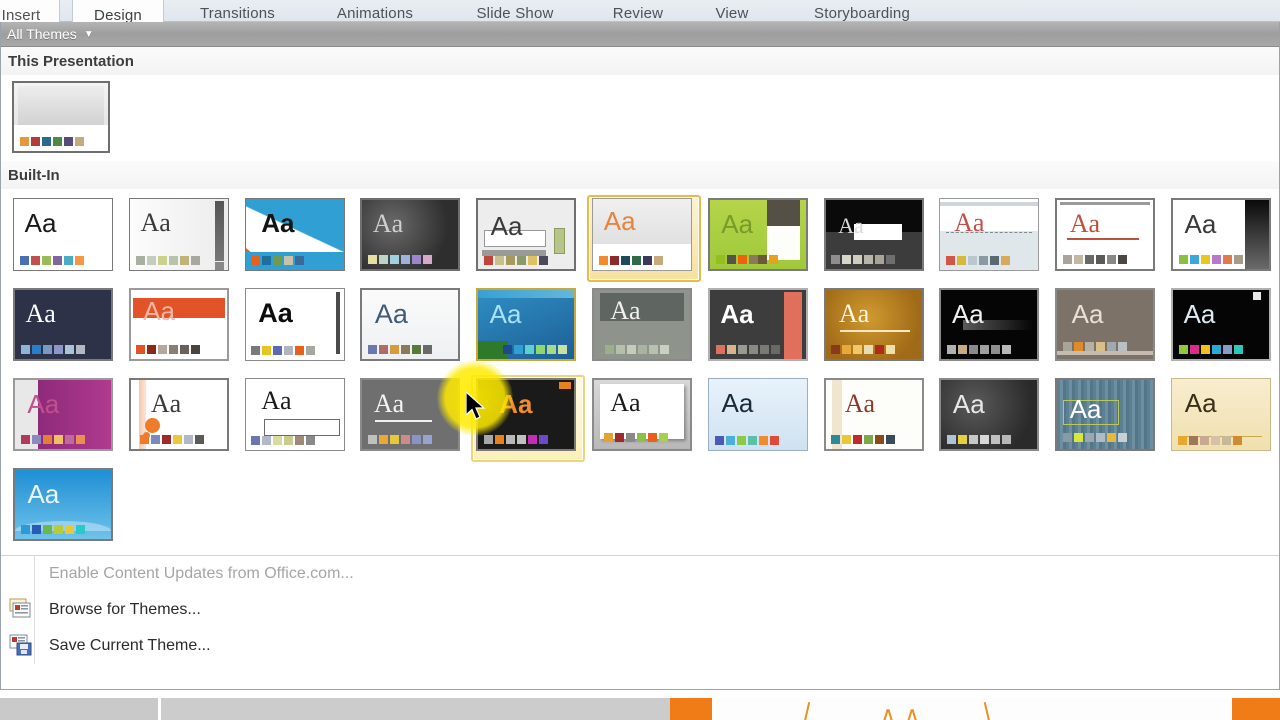  Describe the element at coordinates (295, 414) in the screenshot. I see `theme-item-module: Aa` at that location.